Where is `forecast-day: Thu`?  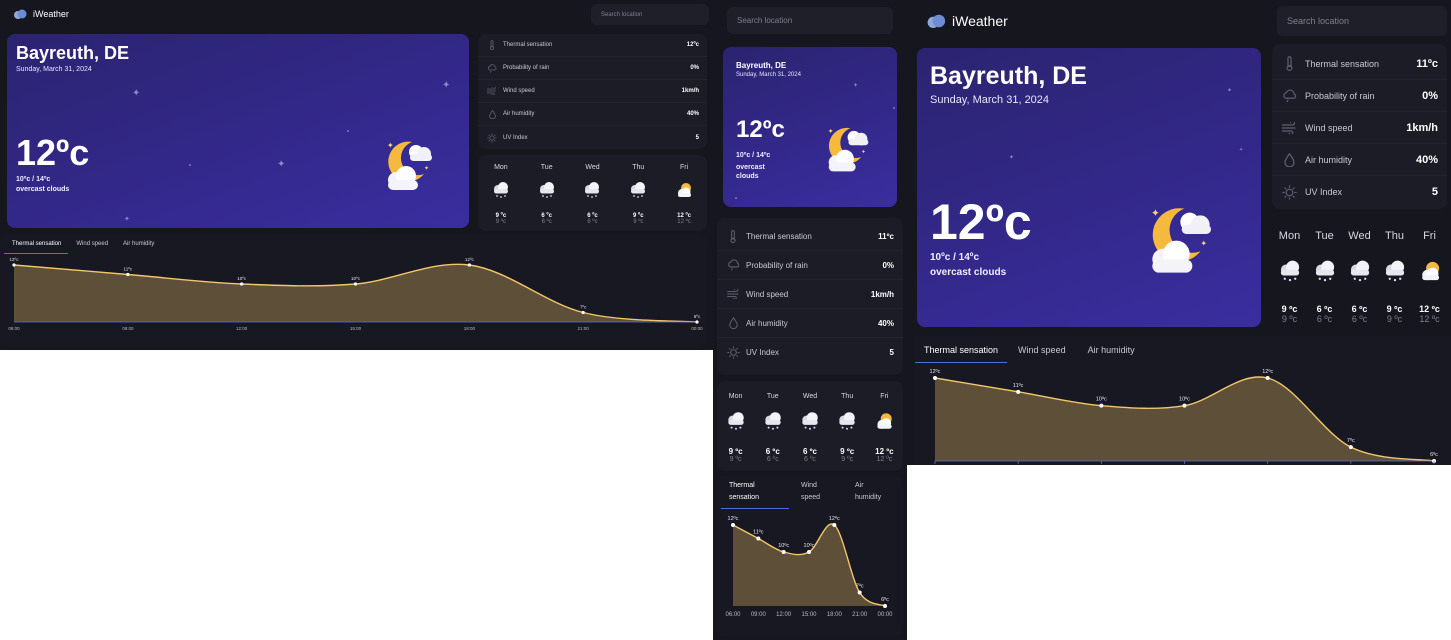
forecast-day: Thu is located at coordinates (1394, 236).